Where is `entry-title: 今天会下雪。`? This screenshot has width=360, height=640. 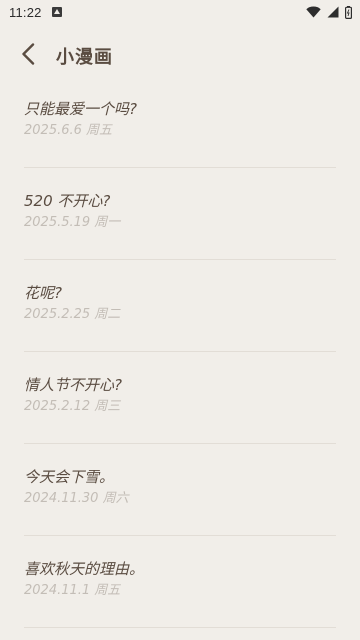 entry-title: 今天会下雪。 is located at coordinates (69, 477).